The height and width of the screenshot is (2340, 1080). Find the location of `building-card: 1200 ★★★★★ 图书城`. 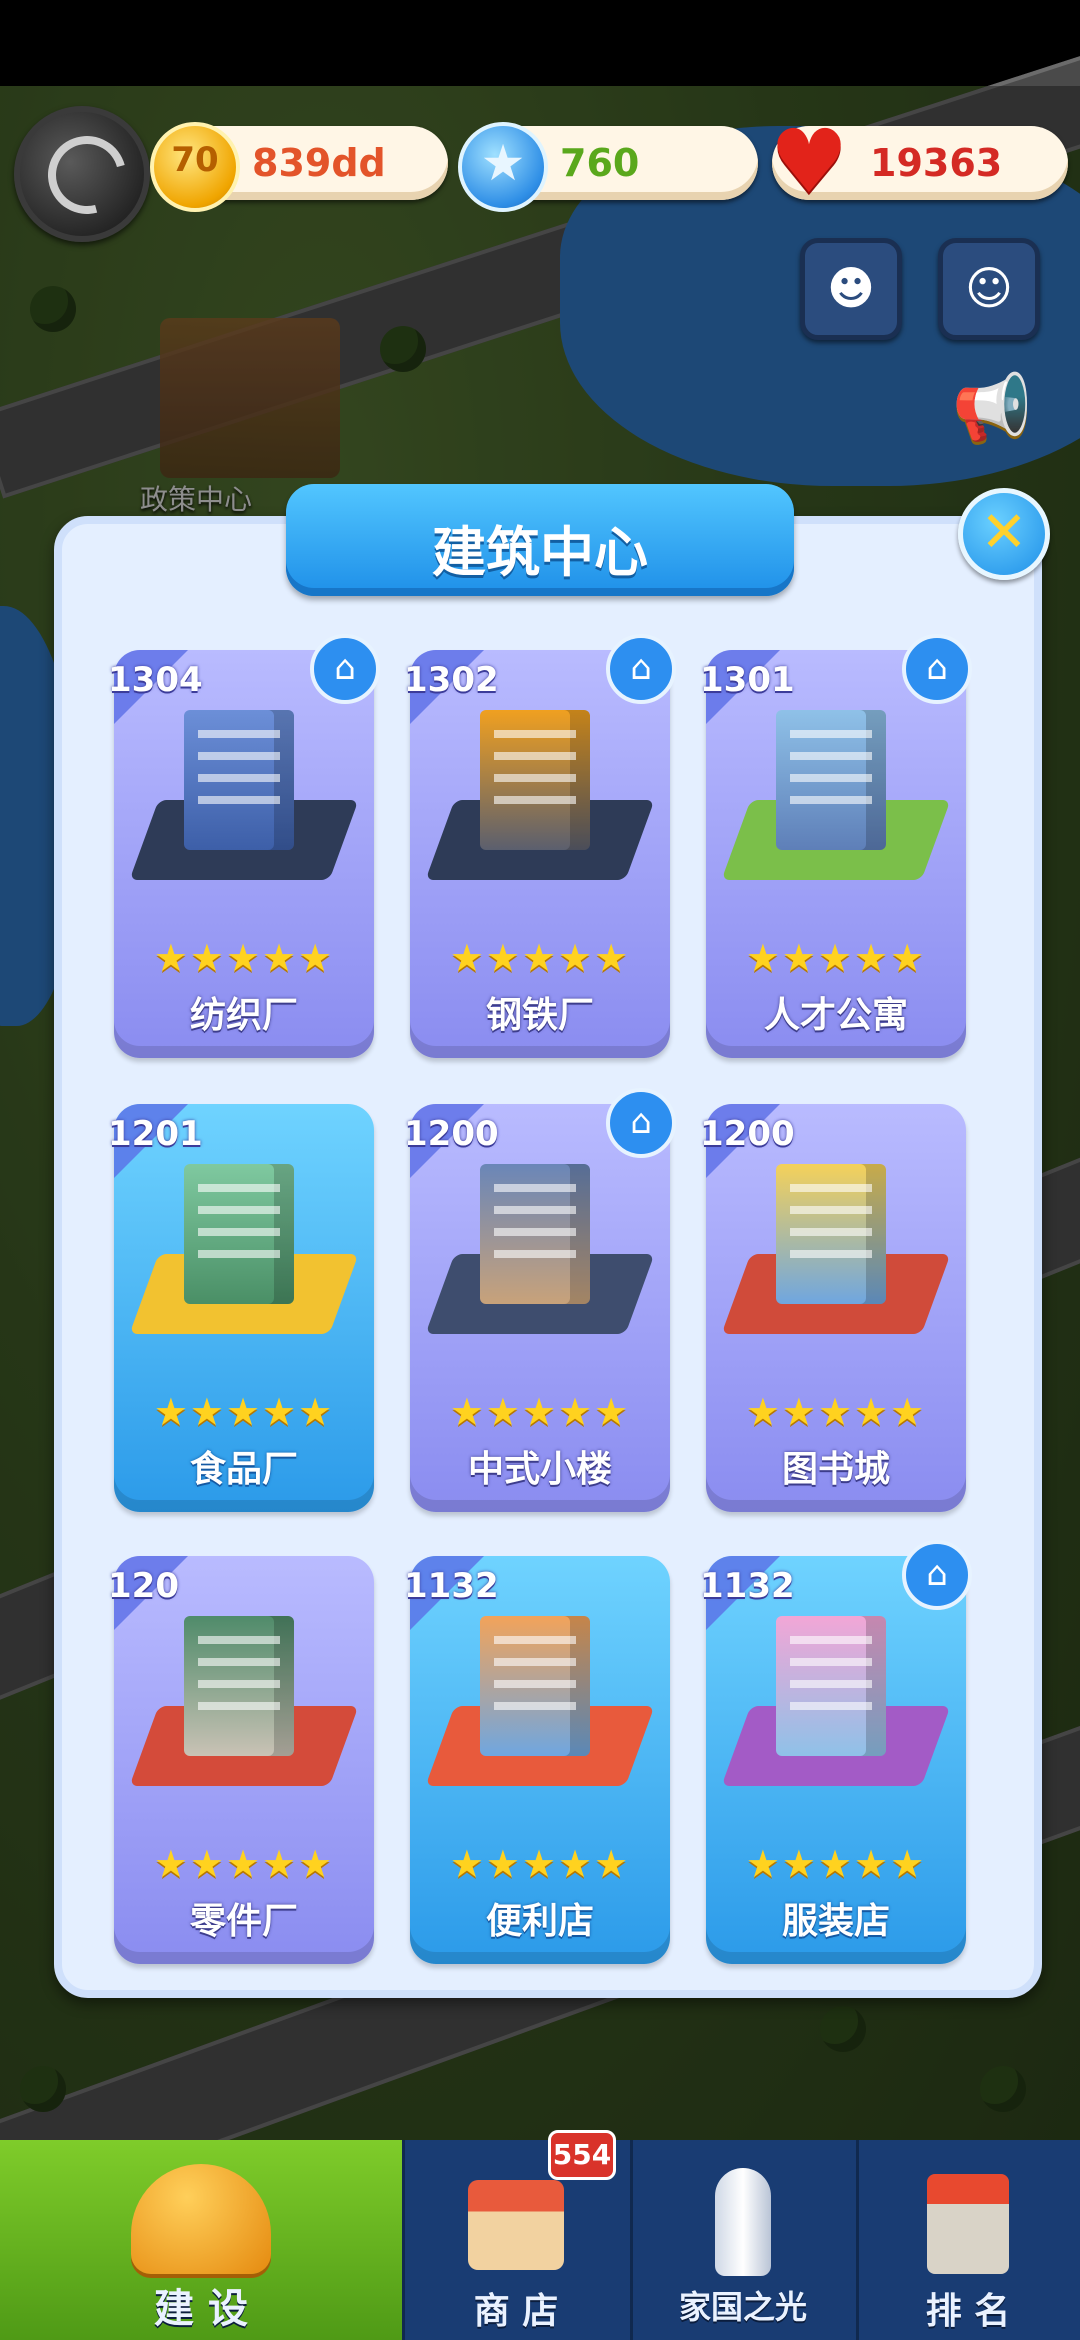

building-card: 1200 ★★★★★ 图书城 is located at coordinates (833, 1308).